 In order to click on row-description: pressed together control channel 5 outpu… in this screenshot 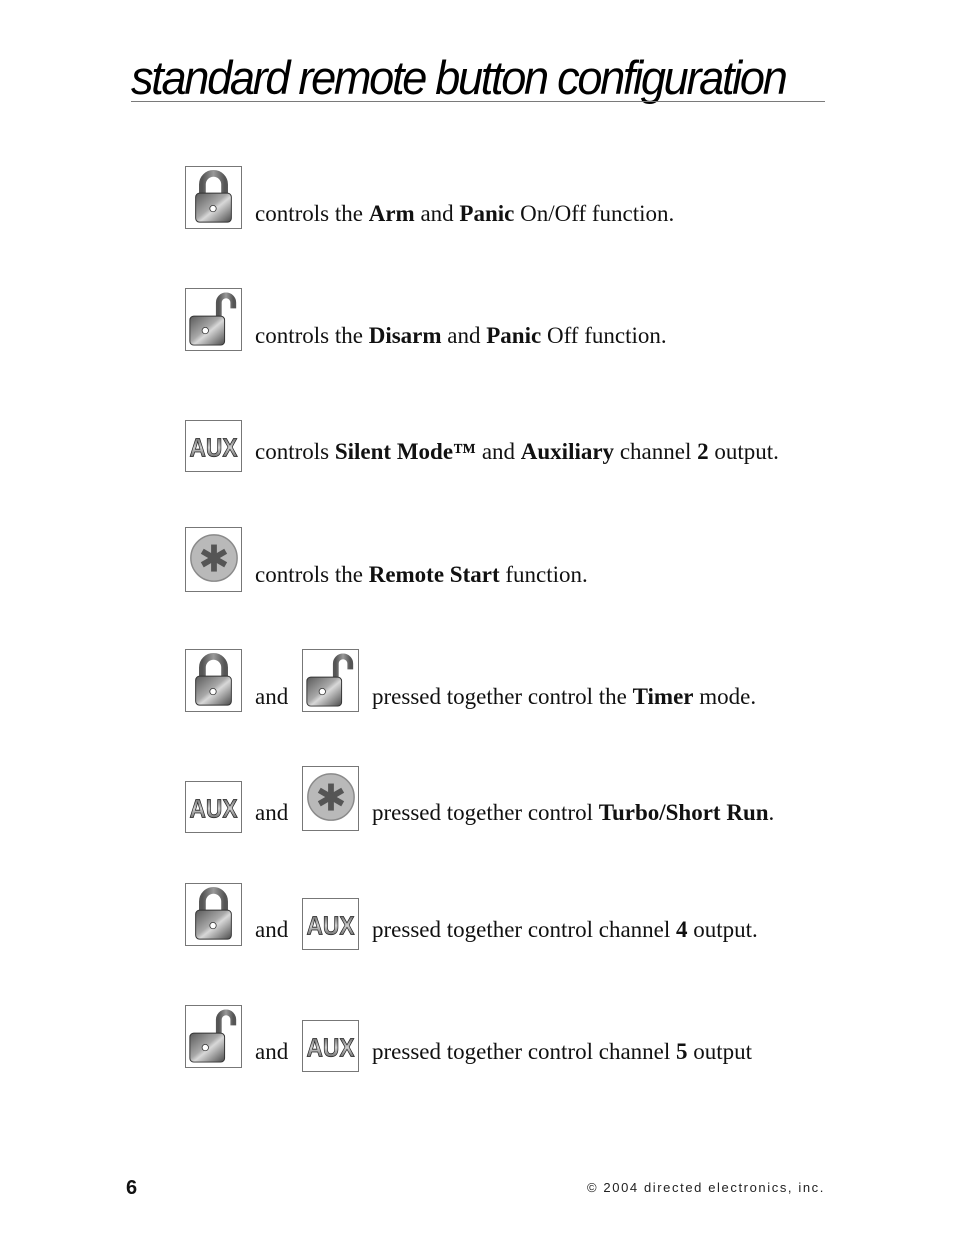, I will do `click(562, 1052)`.